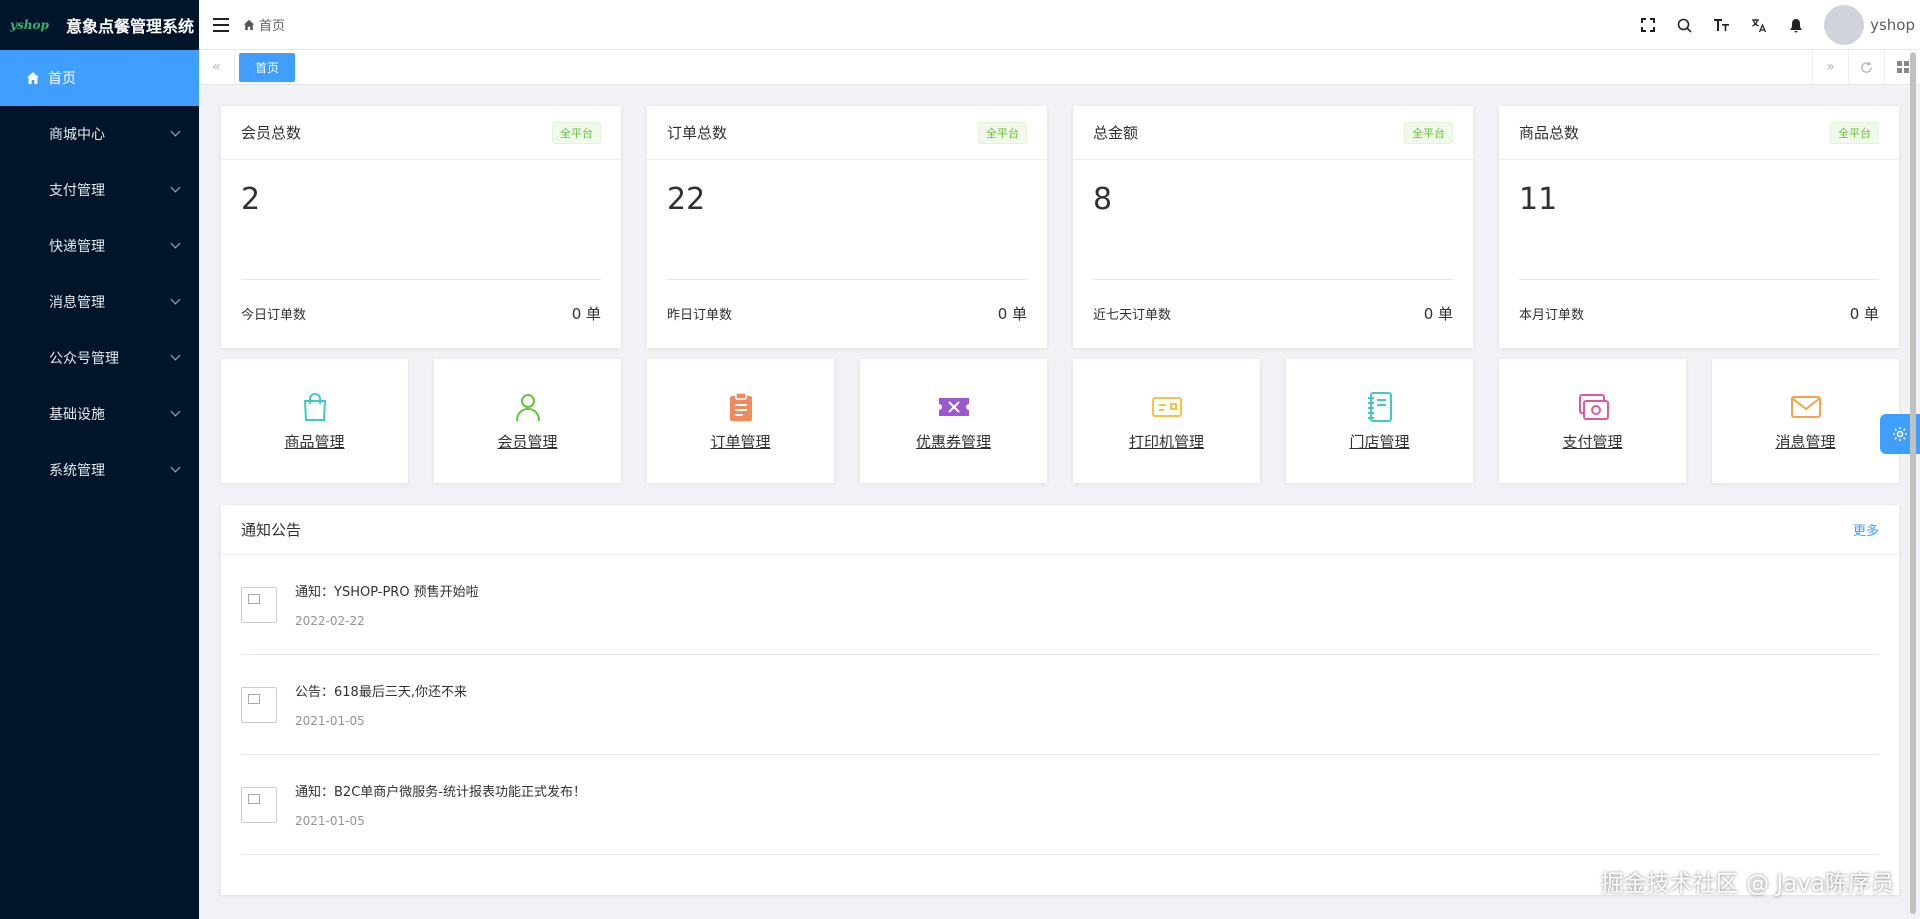 The width and height of the screenshot is (1920, 919). I want to click on quick-member-management: 会员管理, so click(527, 421).